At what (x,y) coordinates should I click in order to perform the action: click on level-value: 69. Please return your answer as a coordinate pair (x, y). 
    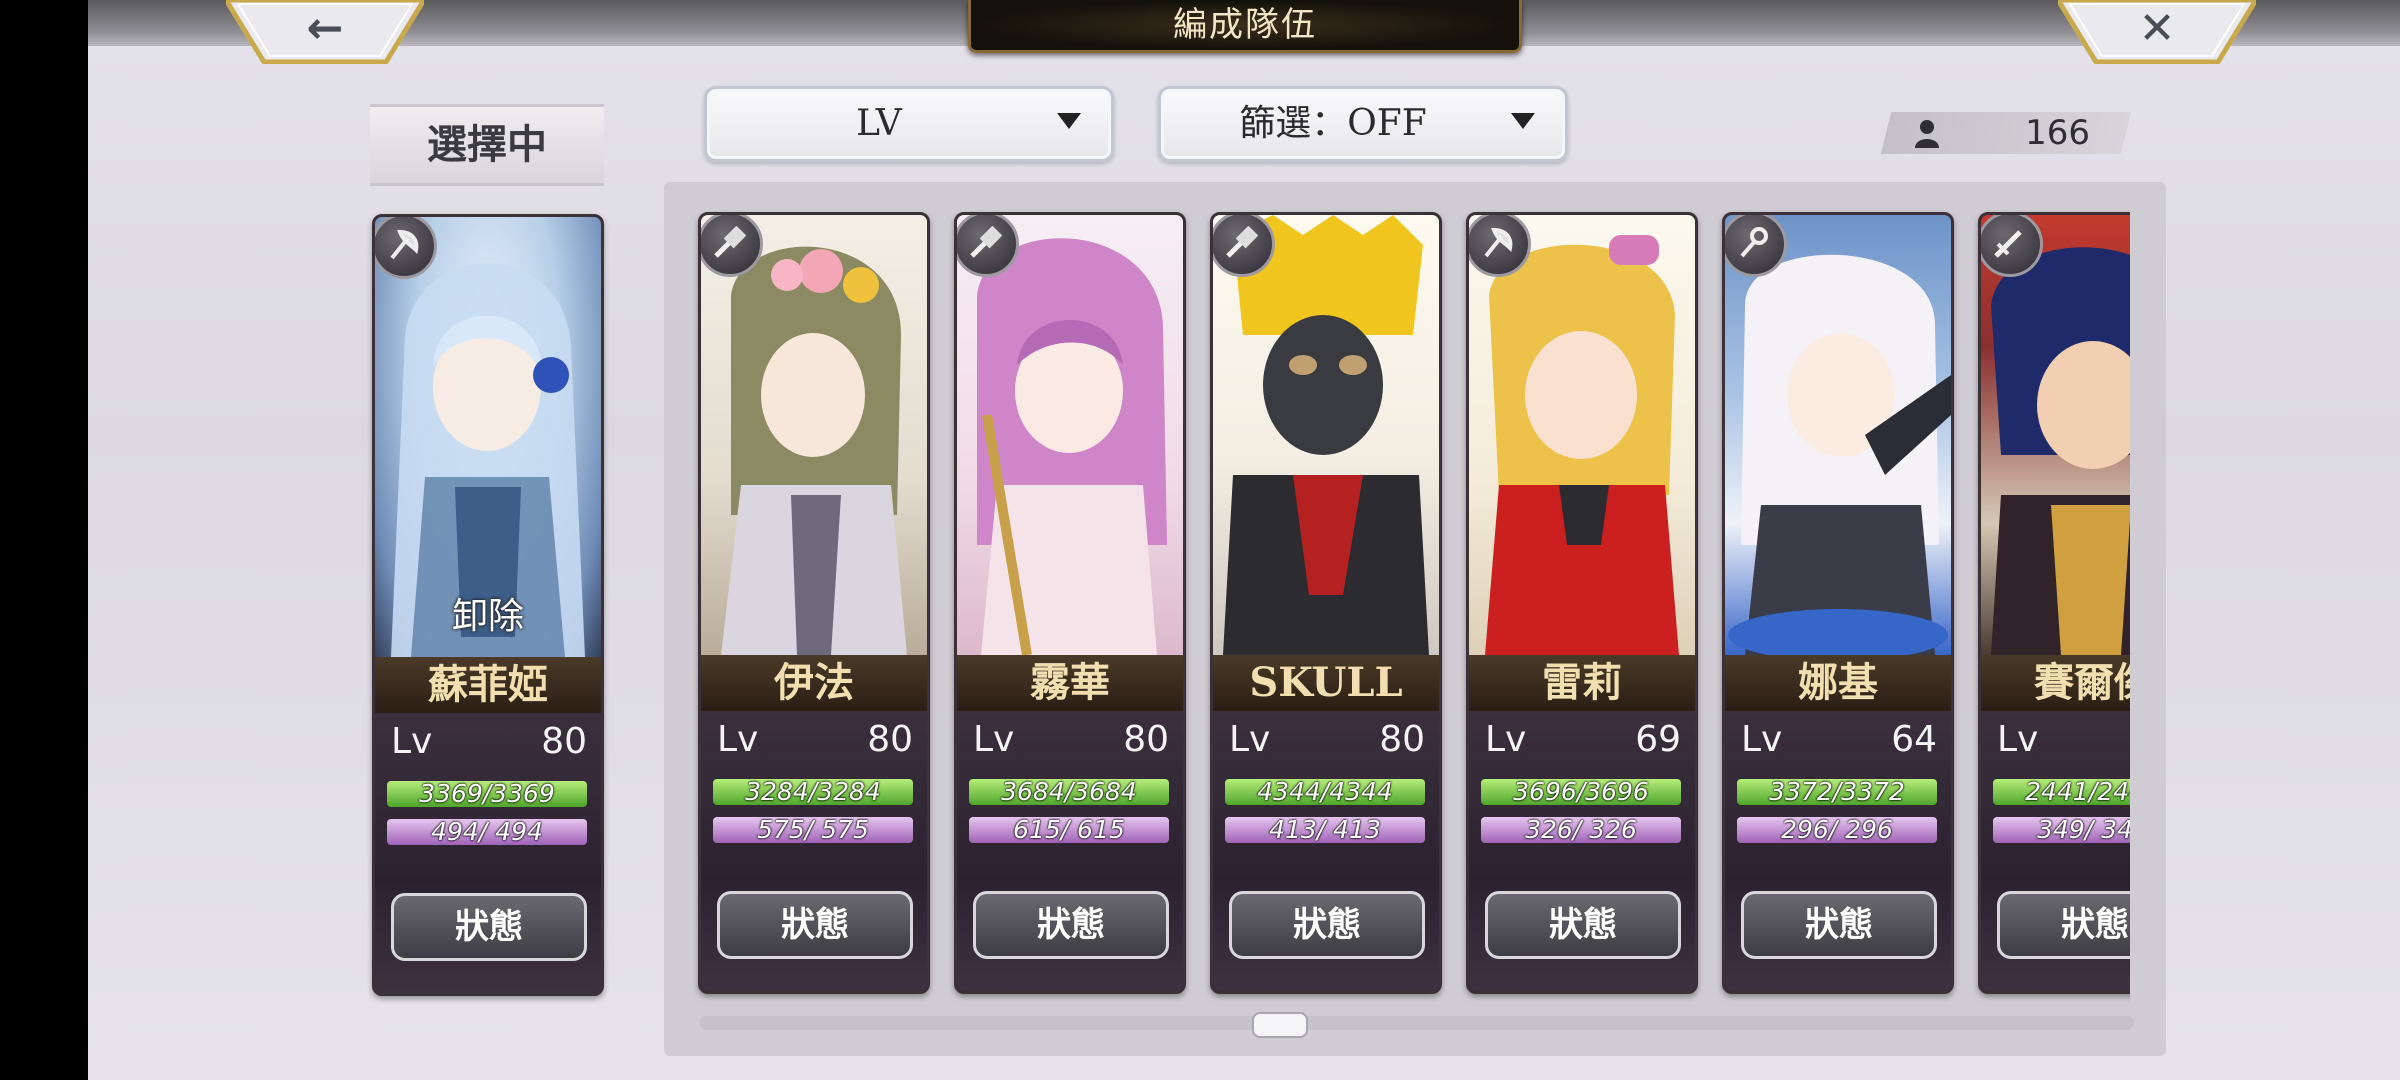
    Looking at the image, I should click on (1658, 739).